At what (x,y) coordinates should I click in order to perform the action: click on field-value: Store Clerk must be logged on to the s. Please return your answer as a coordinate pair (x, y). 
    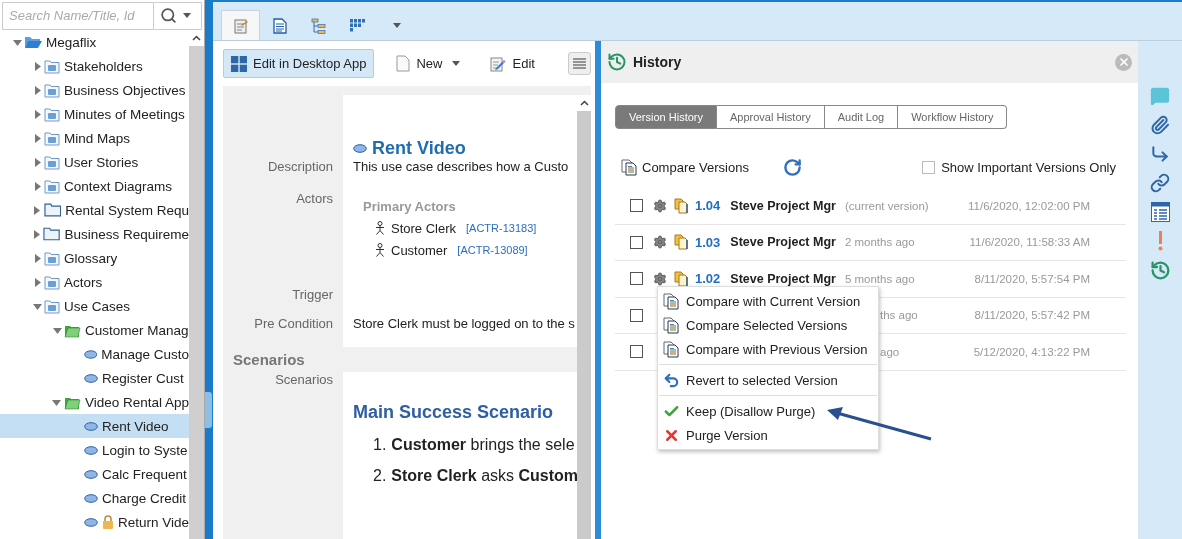
    Looking at the image, I should click on (464, 323).